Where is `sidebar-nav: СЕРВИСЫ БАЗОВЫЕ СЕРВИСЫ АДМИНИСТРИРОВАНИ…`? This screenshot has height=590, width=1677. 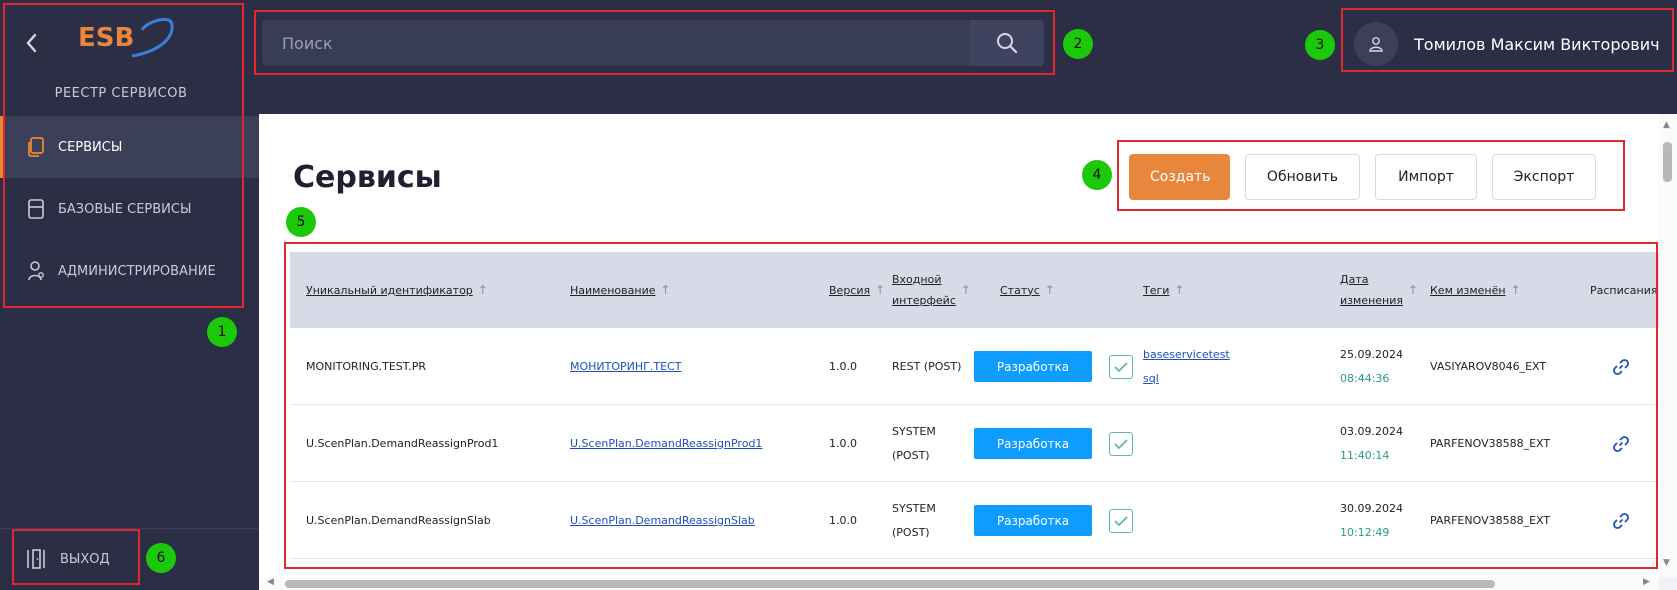
sidebar-nav: СЕРВИСЫ БАЗОВЫЕ СЕРВИСЫ АДМИНИСТРИРОВАНИ… is located at coordinates (129, 209).